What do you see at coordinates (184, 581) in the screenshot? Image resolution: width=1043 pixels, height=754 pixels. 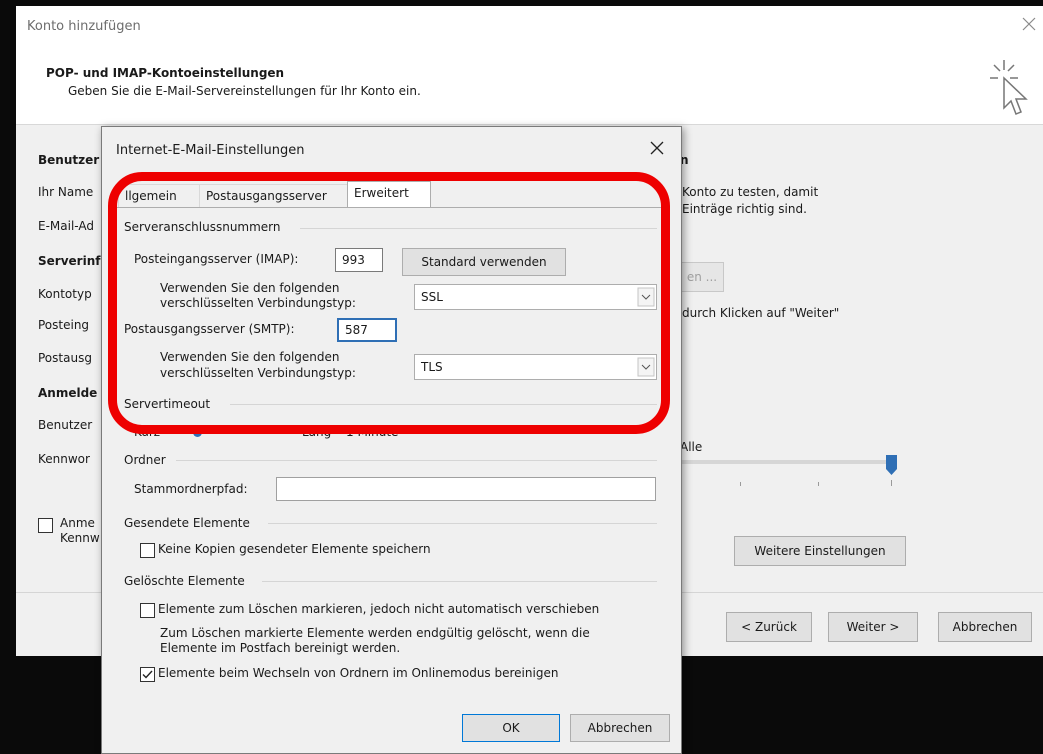 I see `group-deleted-label: Gelöschte Elemente` at bounding box center [184, 581].